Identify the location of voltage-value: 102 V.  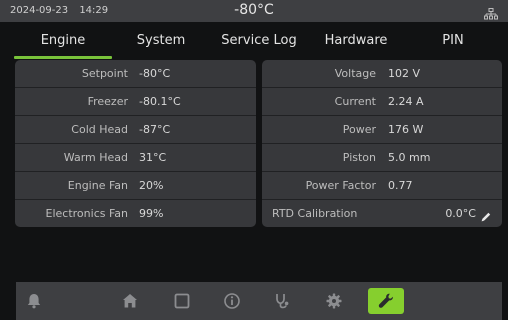
(404, 73).